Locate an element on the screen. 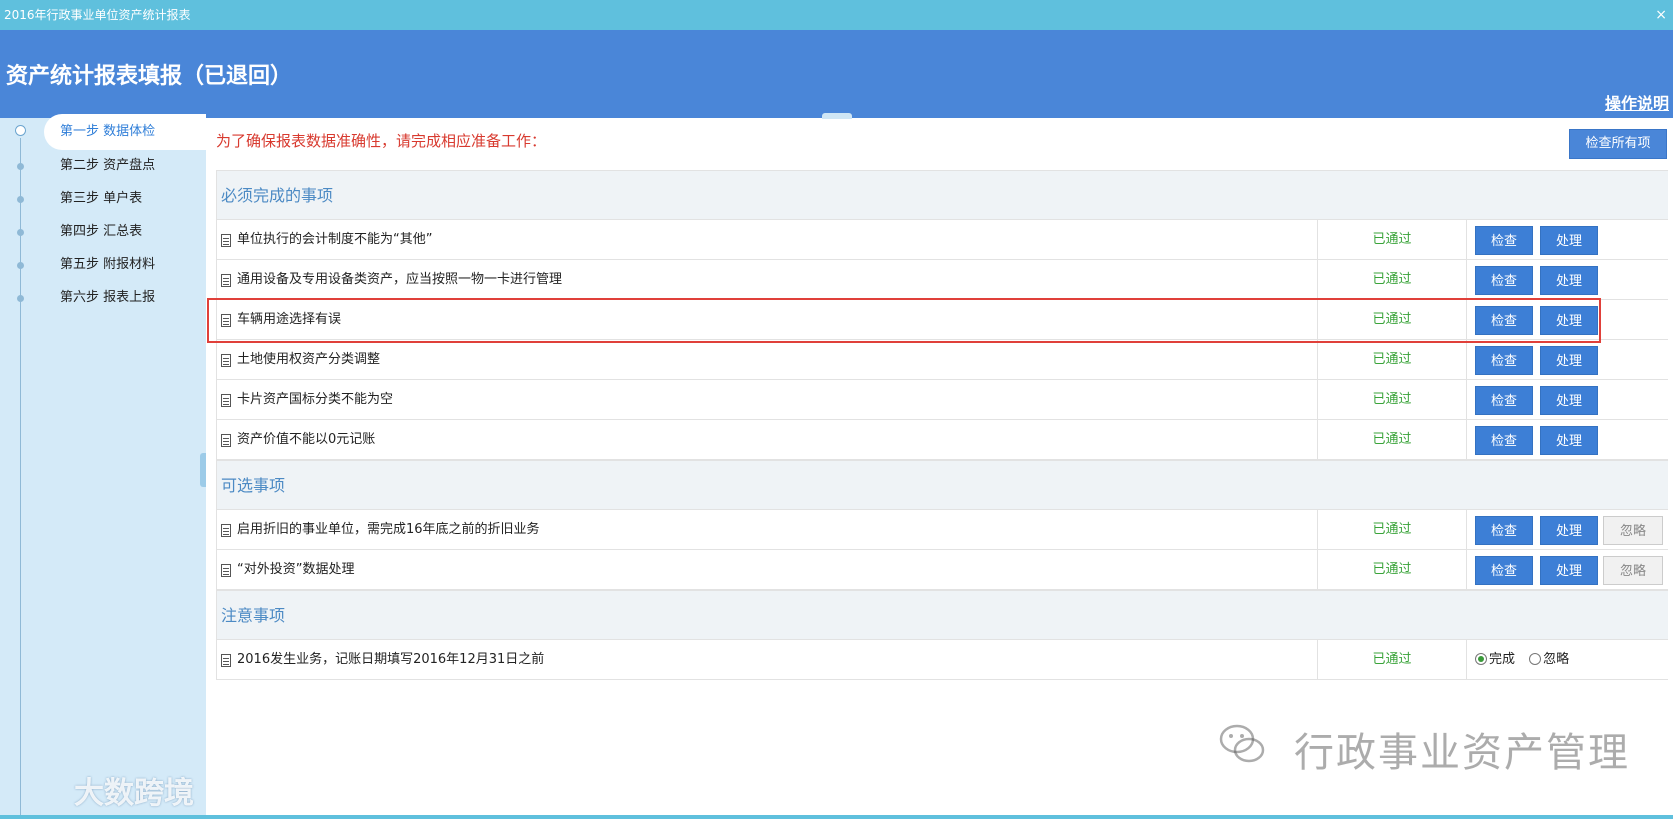  help-link: 操作说明 is located at coordinates (1637, 102).